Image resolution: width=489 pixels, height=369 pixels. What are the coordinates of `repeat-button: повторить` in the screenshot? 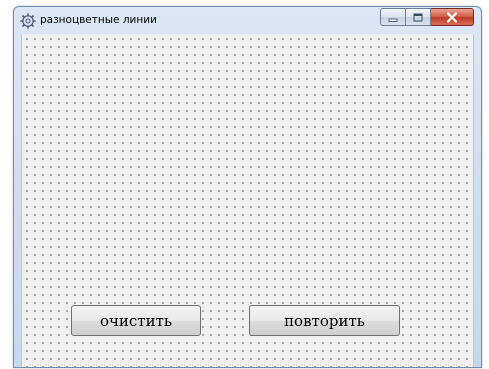 It's located at (324, 320).